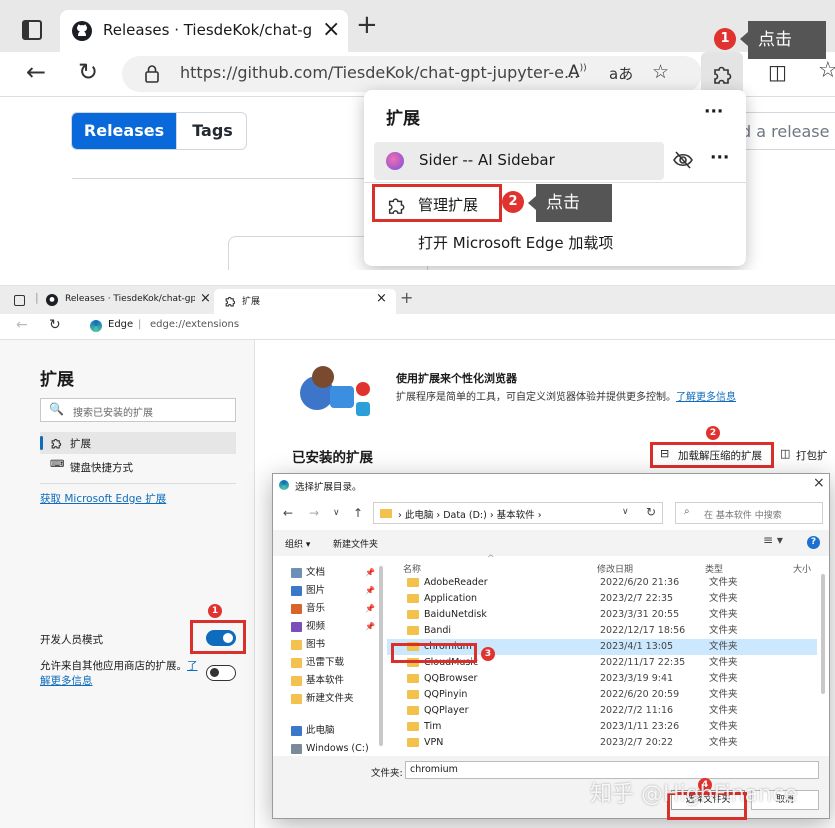  Describe the element at coordinates (773, 540) in the screenshot. I see `view-options-icon: ≡ ▾` at that location.